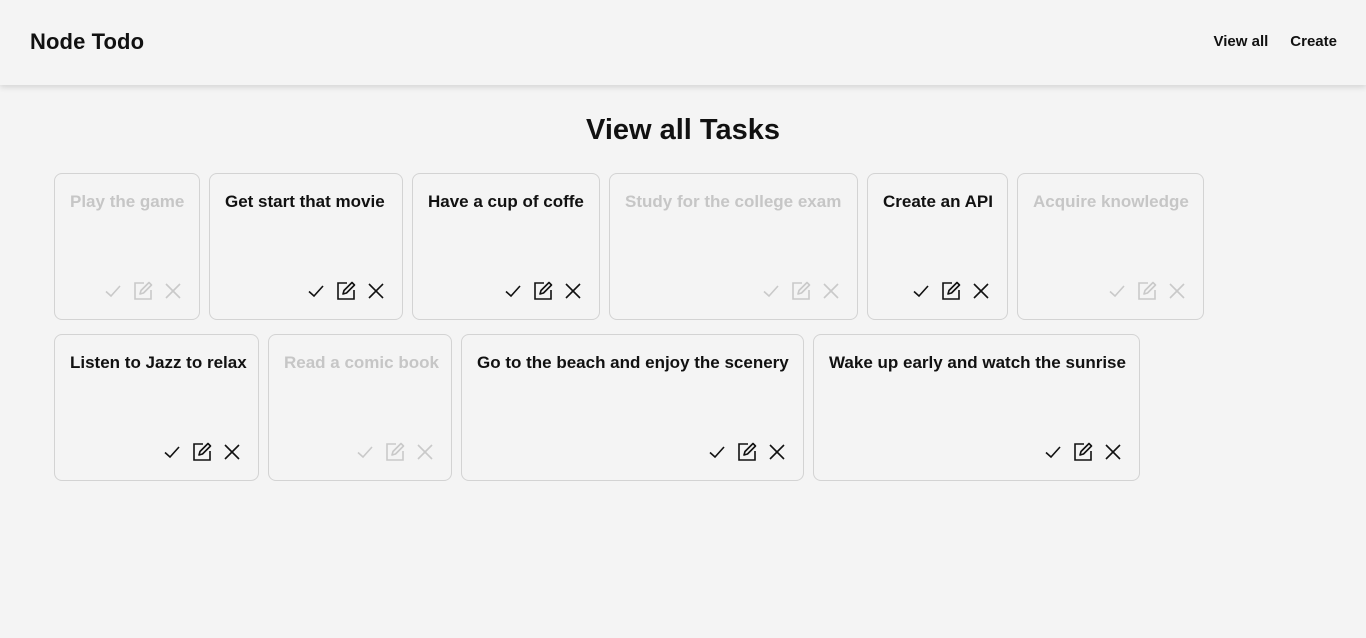 The width and height of the screenshot is (1366, 638). What do you see at coordinates (683, 130) in the screenshot?
I see `page-title: View all Tasks` at bounding box center [683, 130].